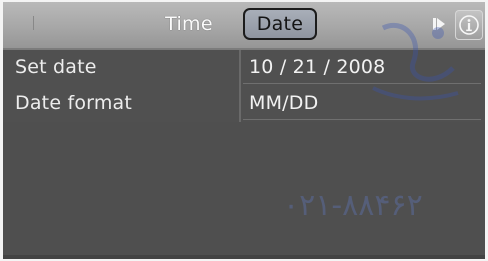  I want to click on watermark-logo, so click(415, 62).